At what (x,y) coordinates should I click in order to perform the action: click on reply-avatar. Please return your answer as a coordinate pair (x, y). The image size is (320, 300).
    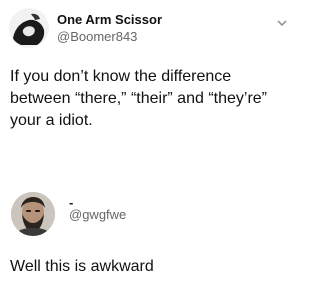
    Looking at the image, I should click on (33, 214).